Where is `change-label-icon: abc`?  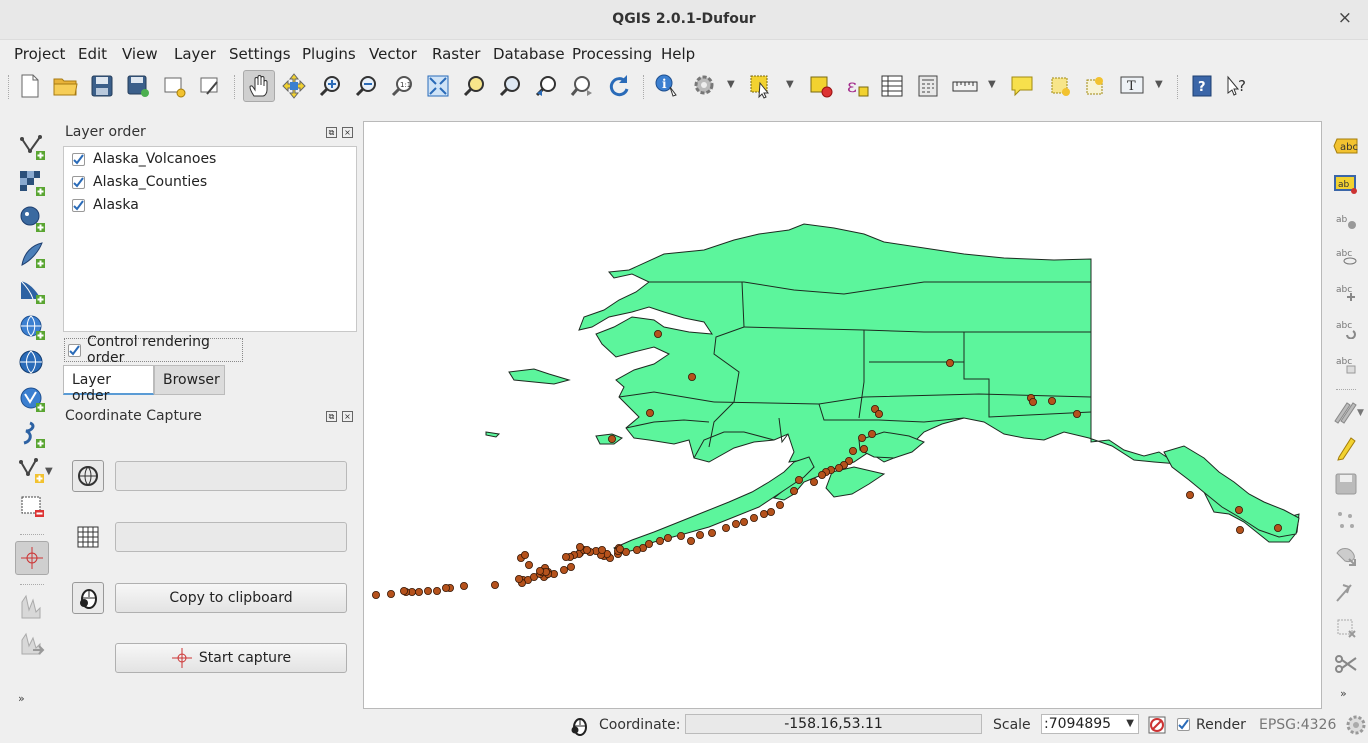 change-label-icon: abc is located at coordinates (1346, 364).